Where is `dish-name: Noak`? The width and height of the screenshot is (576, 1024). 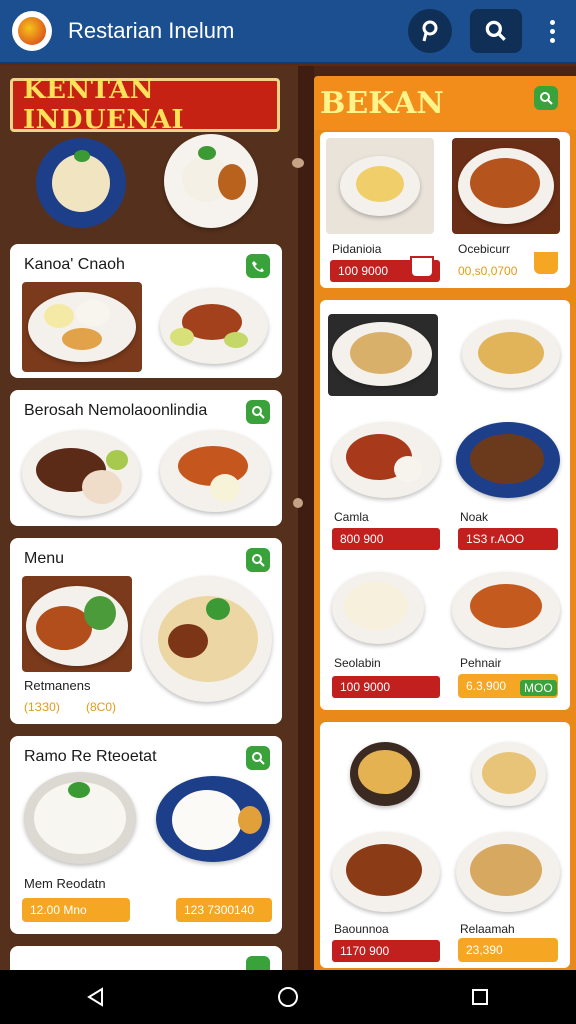
dish-name: Noak is located at coordinates (474, 517).